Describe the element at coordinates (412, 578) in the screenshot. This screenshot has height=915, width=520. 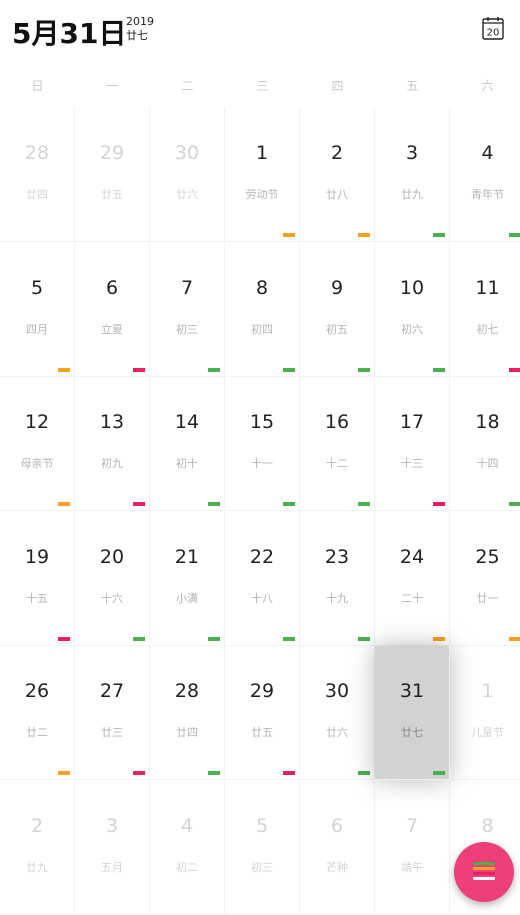
I see `day-cell: 24 二十` at that location.